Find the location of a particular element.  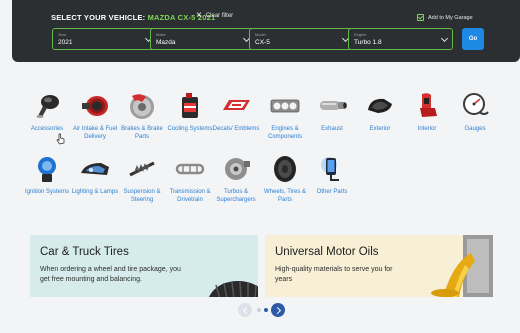

clear-filter-button: × Clear filter is located at coordinates (215, 15).